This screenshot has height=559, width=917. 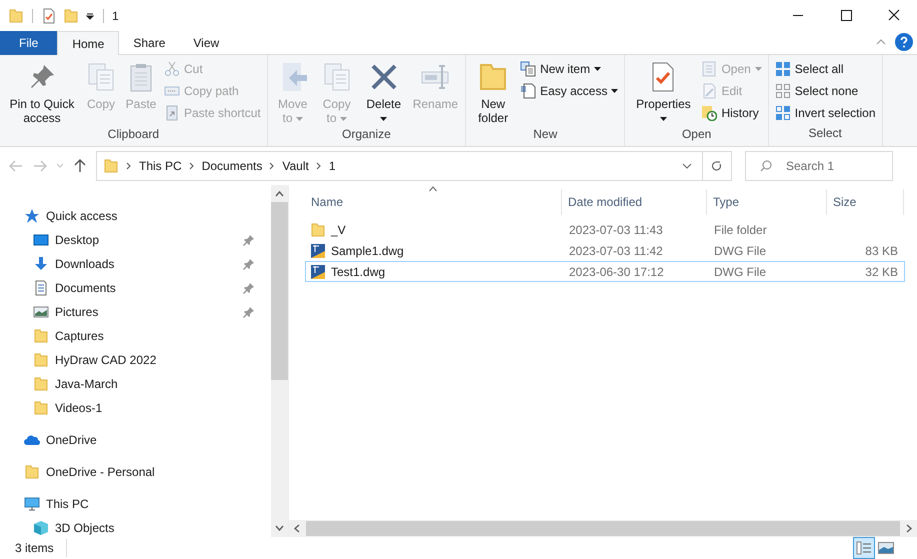 I want to click on column-header: Name, so click(x=433, y=202).